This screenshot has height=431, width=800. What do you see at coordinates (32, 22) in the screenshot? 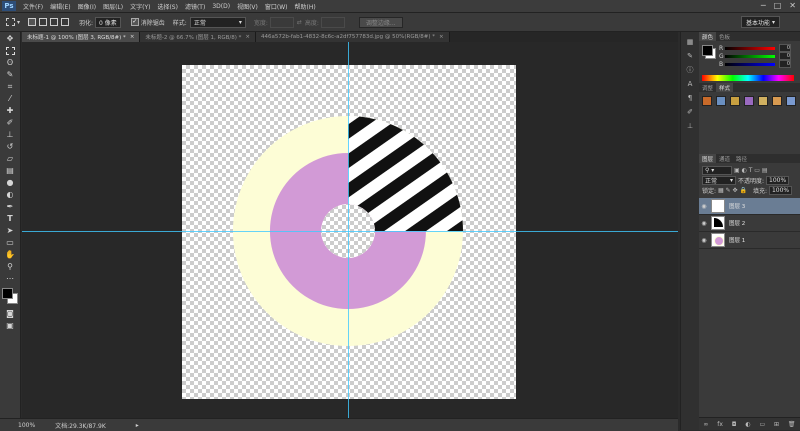
I see `new-selection-icon` at bounding box center [32, 22].